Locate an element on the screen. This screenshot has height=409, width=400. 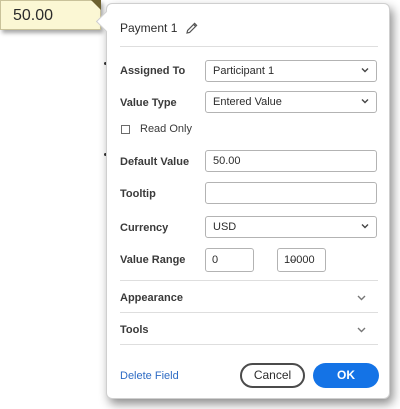
currency-value: USD is located at coordinates (225, 227).